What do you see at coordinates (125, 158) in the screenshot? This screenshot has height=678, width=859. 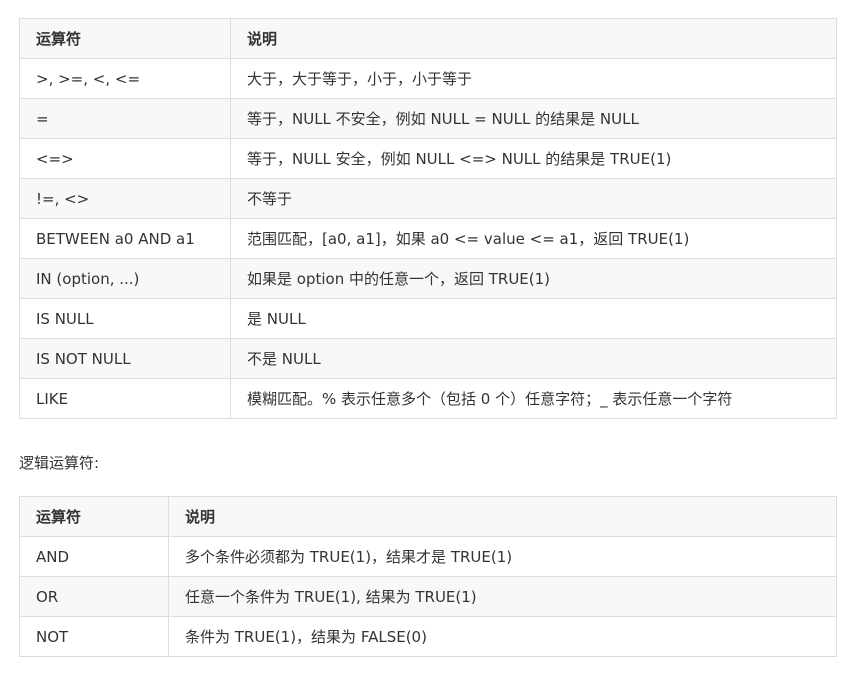 I see `operator-cell: <=>` at bounding box center [125, 158].